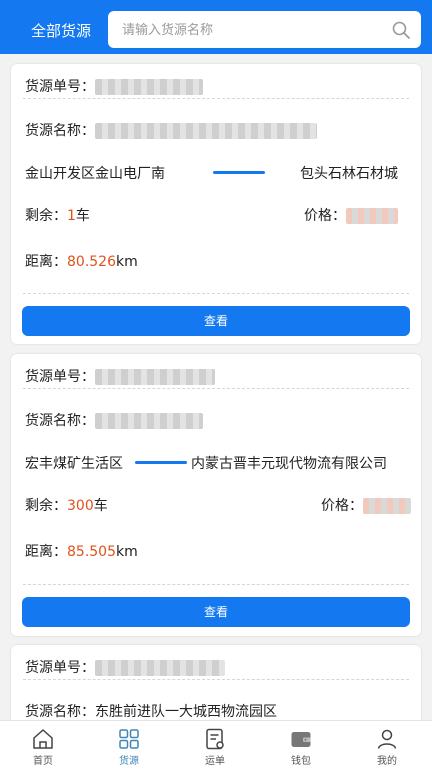 This screenshot has width=432, height=769. I want to click on tab-bar: 首页 货源 运单 钱包 我的, so click(216, 744).